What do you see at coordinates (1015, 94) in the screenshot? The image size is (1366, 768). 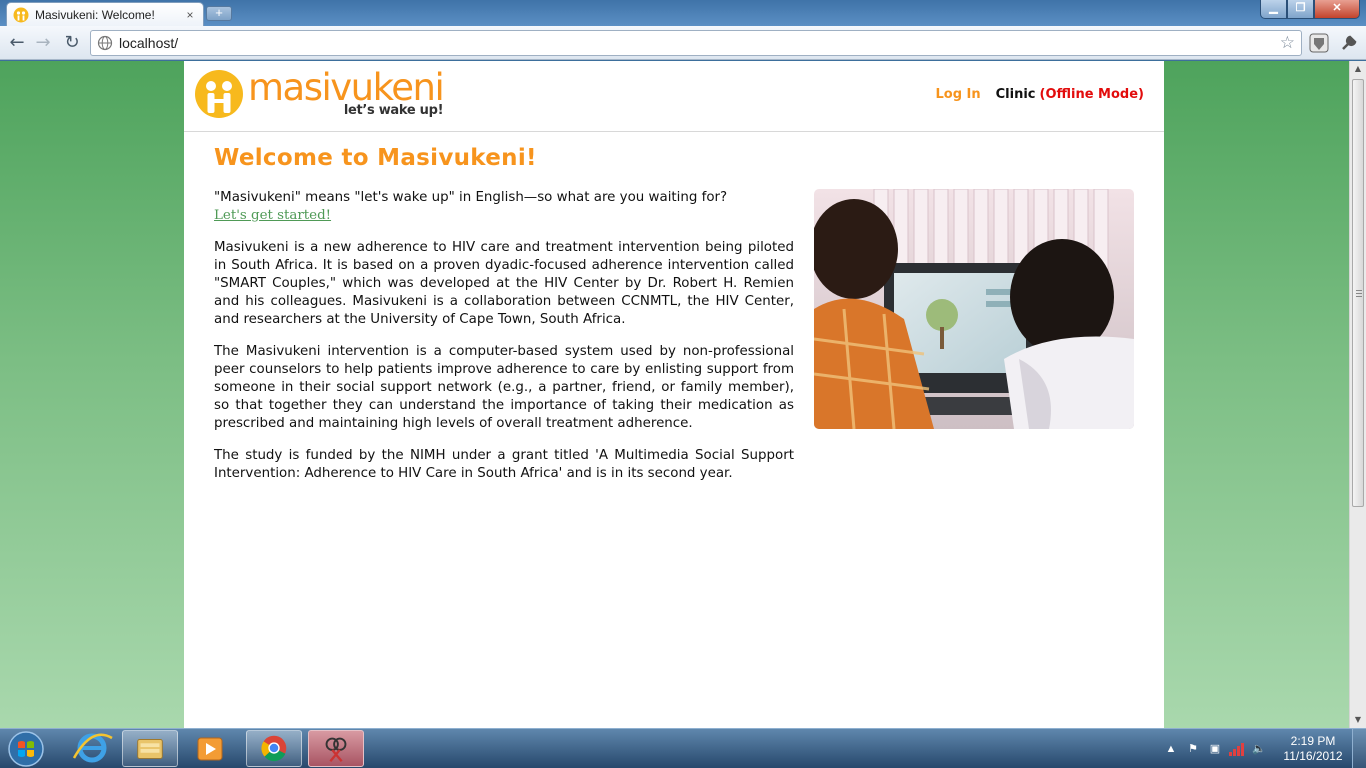 I see `clinic-label: Clinic` at bounding box center [1015, 94].